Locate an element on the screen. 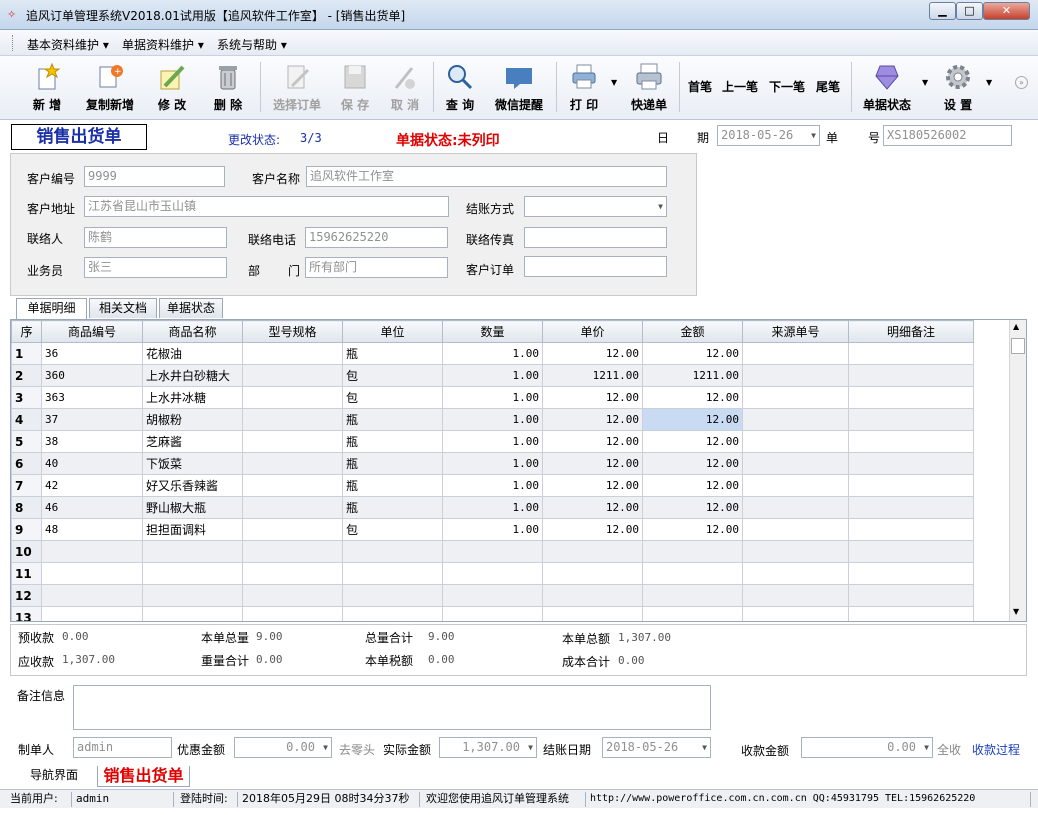 The height and width of the screenshot is (815, 1038). print-dropdown-arrow: ▼ is located at coordinates (614, 82).